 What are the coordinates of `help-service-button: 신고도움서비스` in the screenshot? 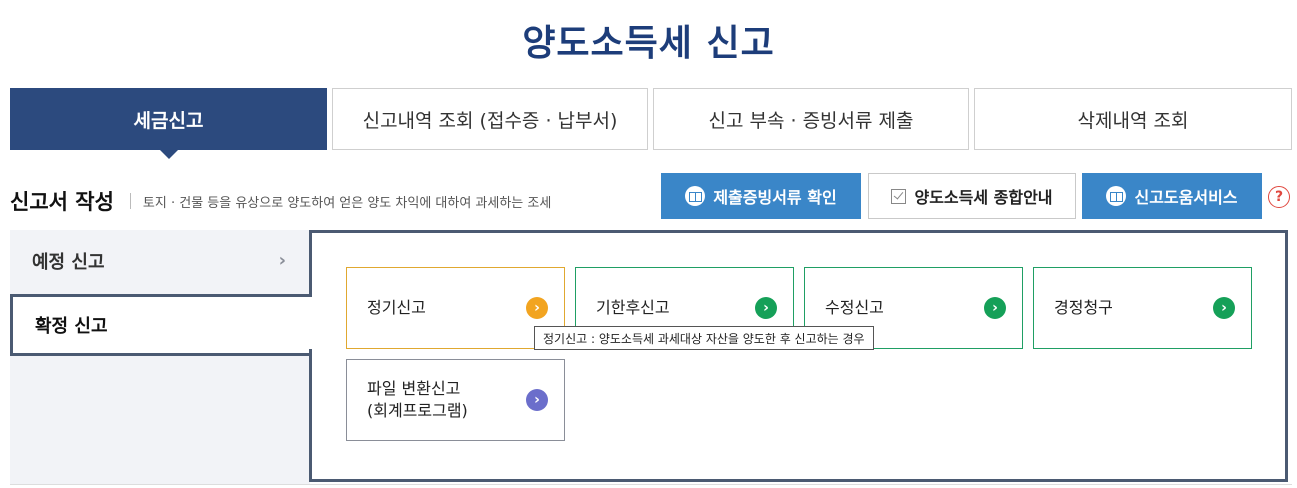 It's located at (1172, 196).